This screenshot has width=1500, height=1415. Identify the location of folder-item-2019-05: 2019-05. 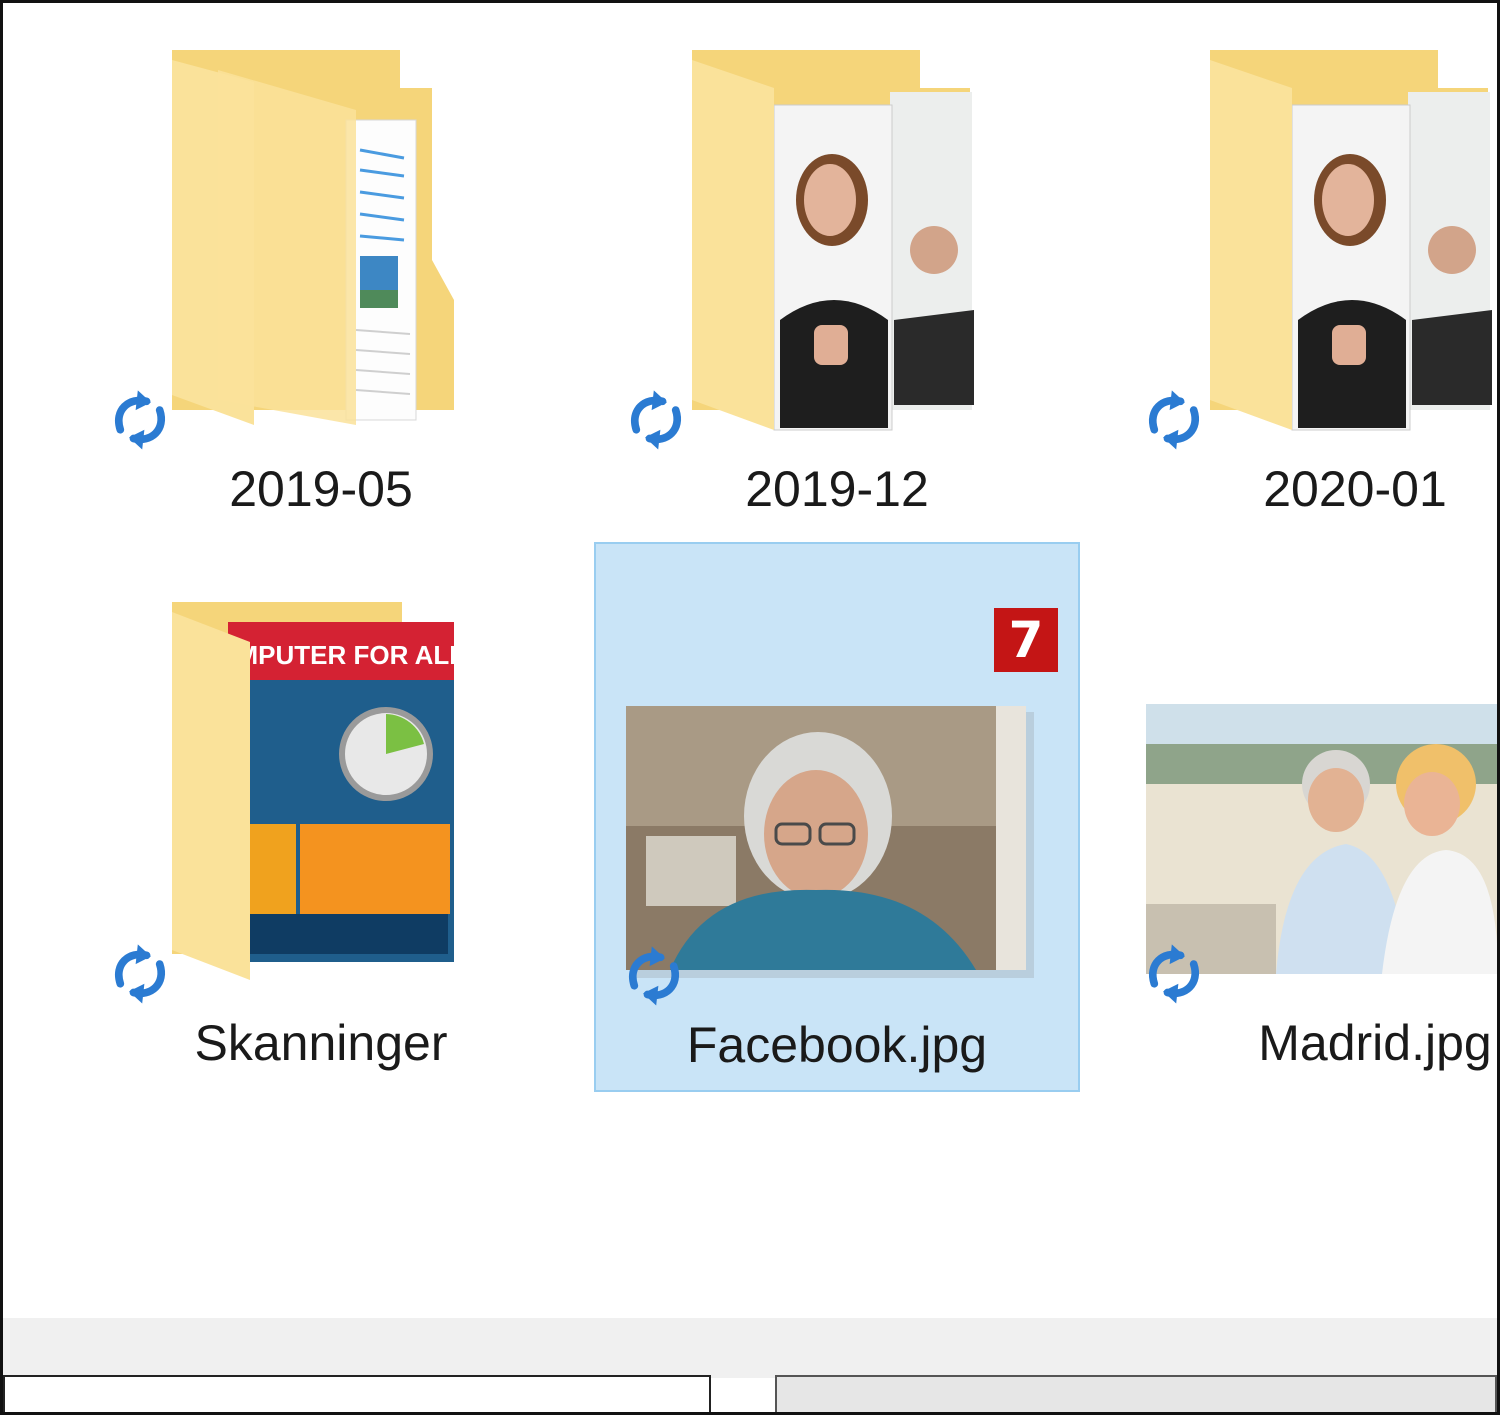
(321, 305).